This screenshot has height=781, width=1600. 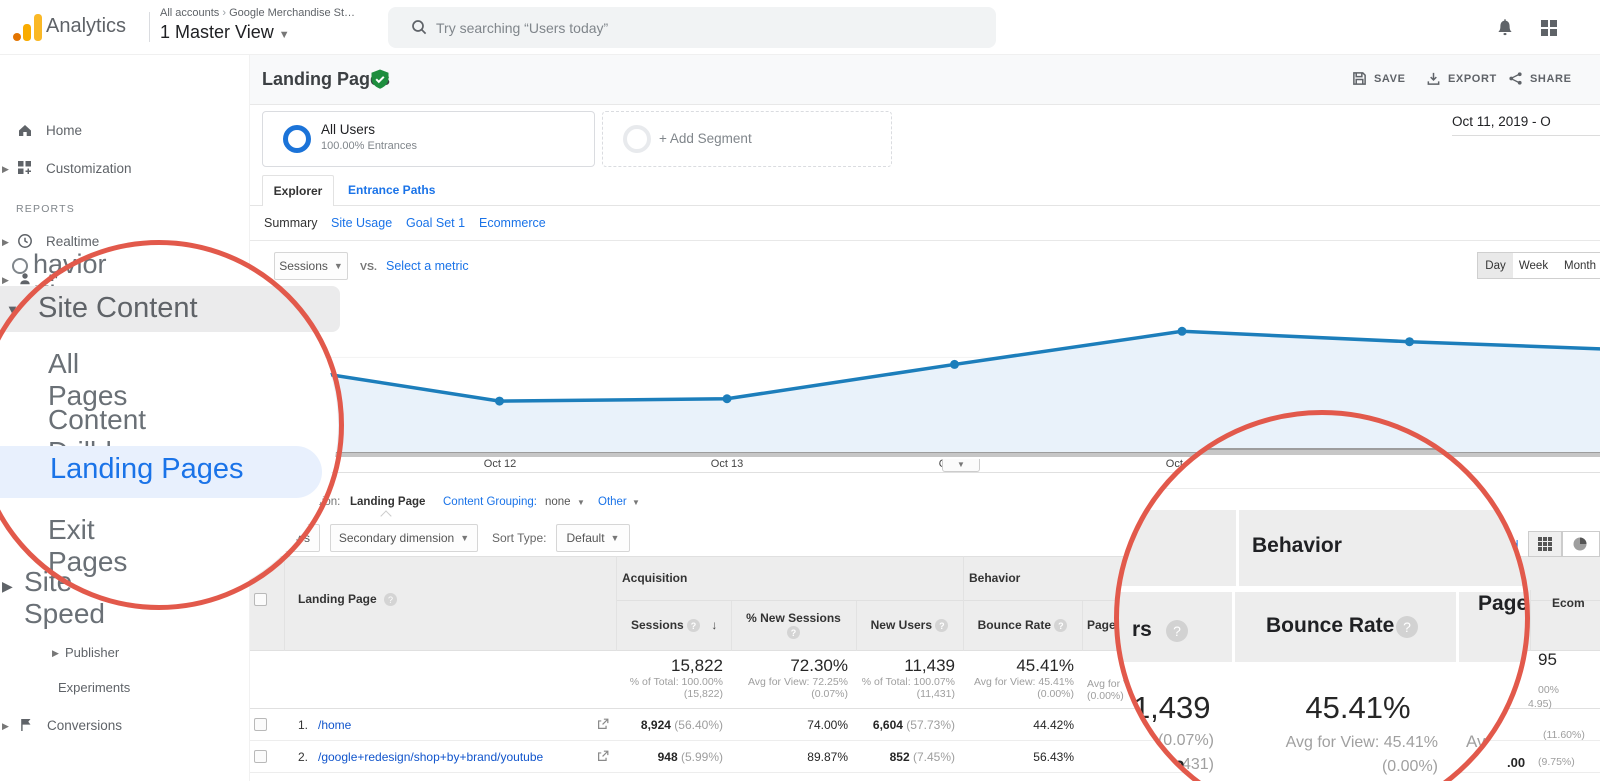 I want to click on subtab-label: Goal Set 1, so click(x=436, y=223).